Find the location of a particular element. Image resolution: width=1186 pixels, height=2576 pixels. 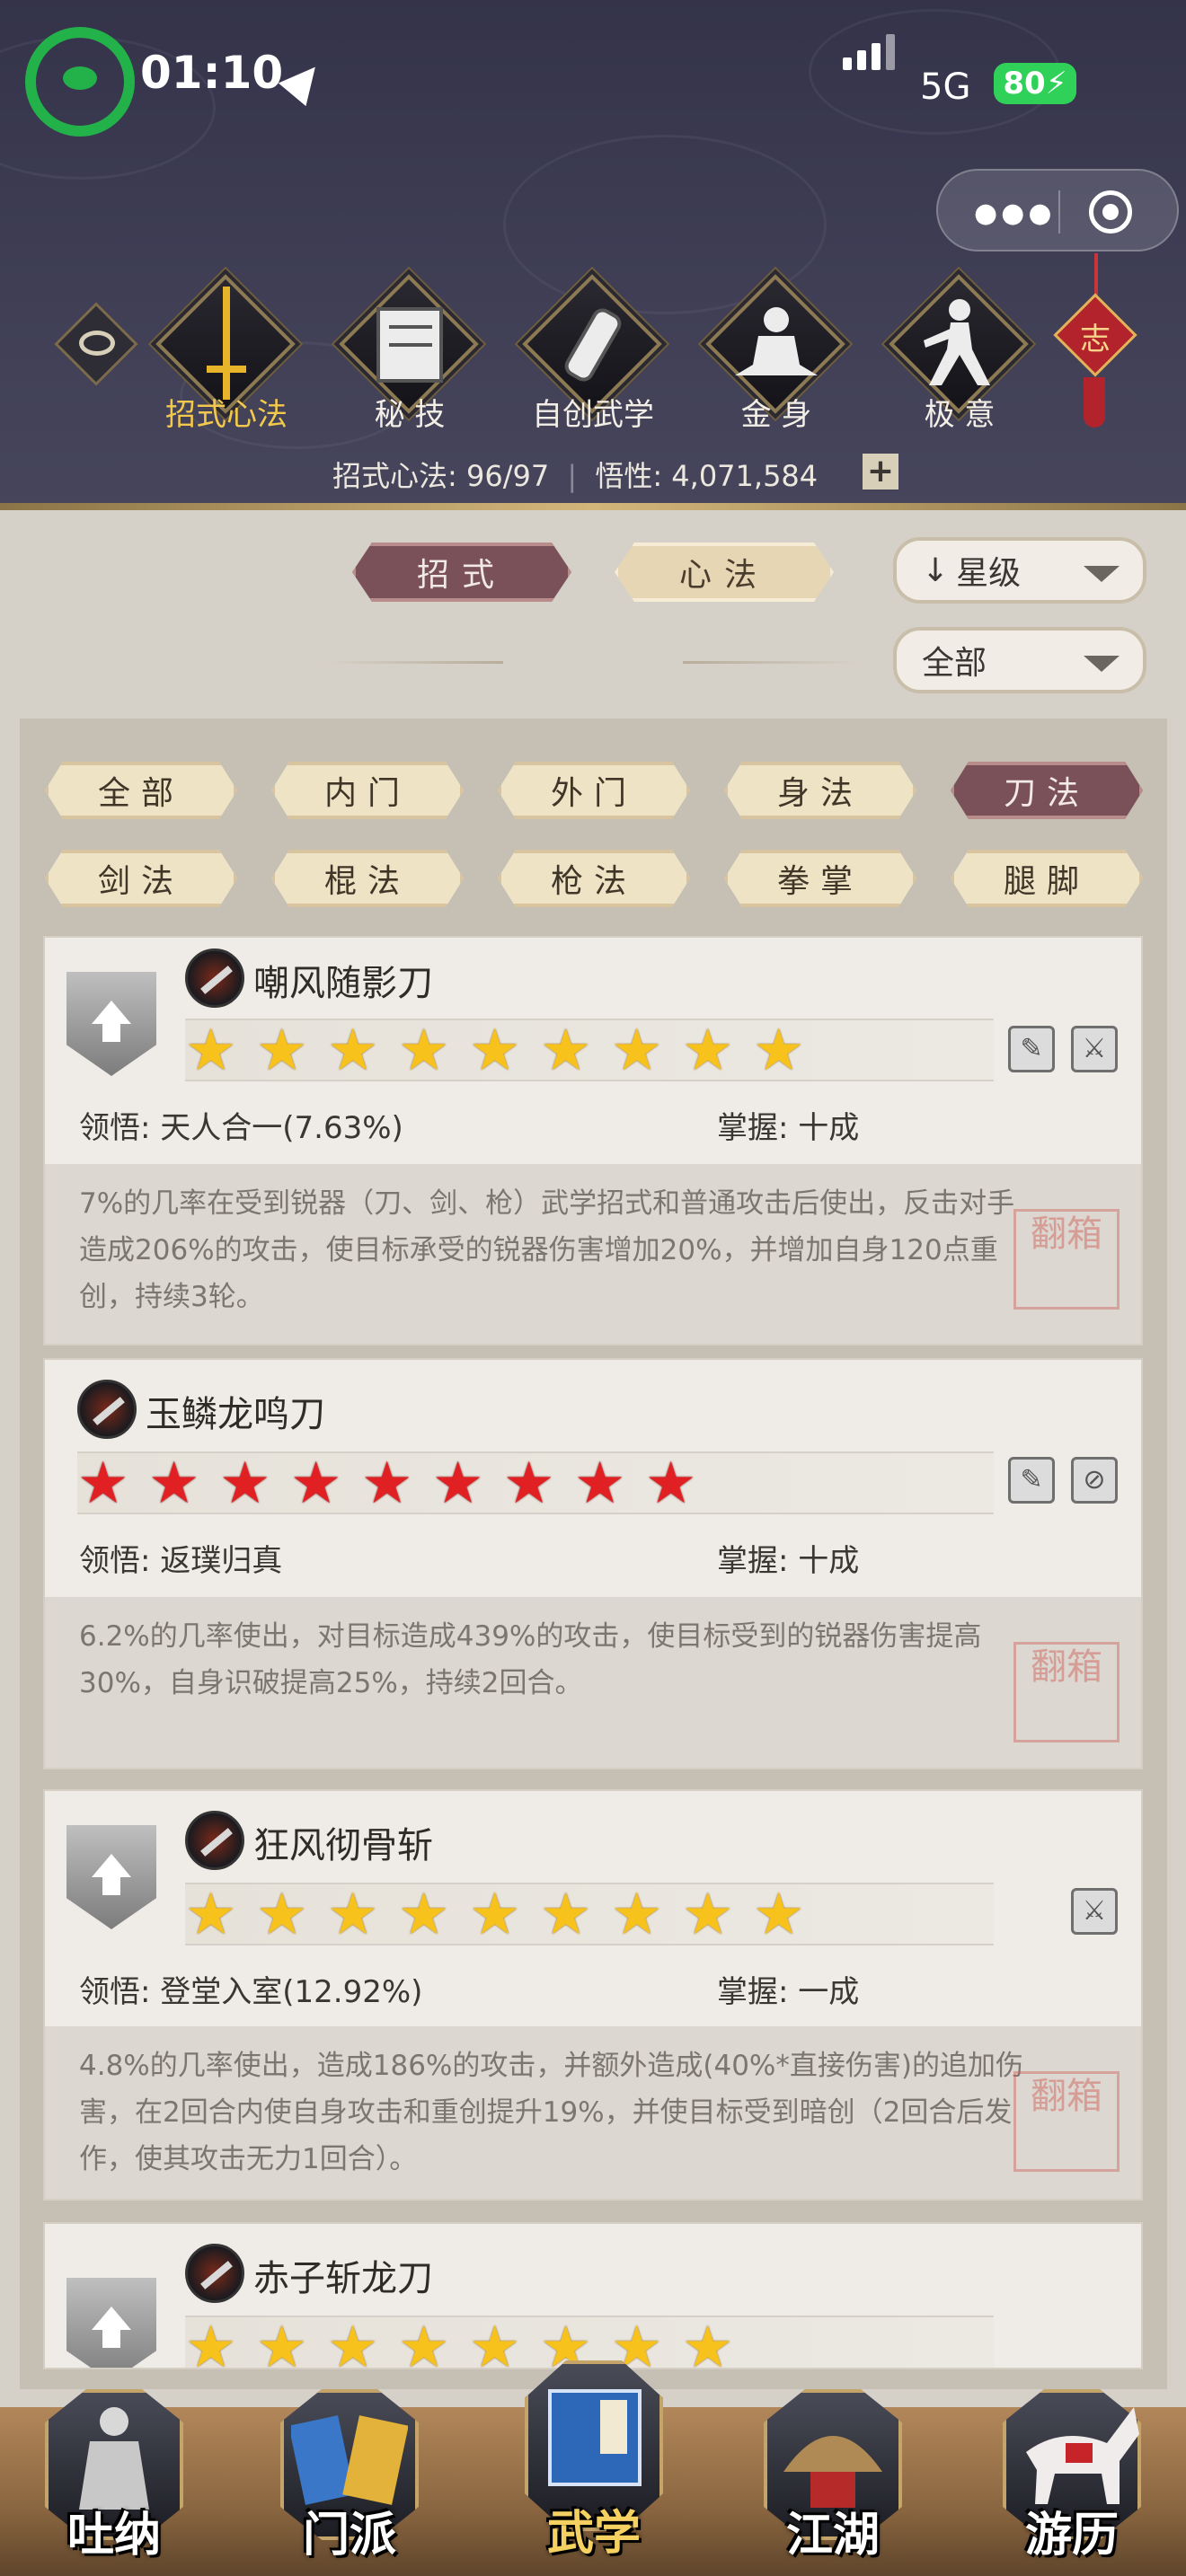

category-all: 全部 is located at coordinates (141, 790).